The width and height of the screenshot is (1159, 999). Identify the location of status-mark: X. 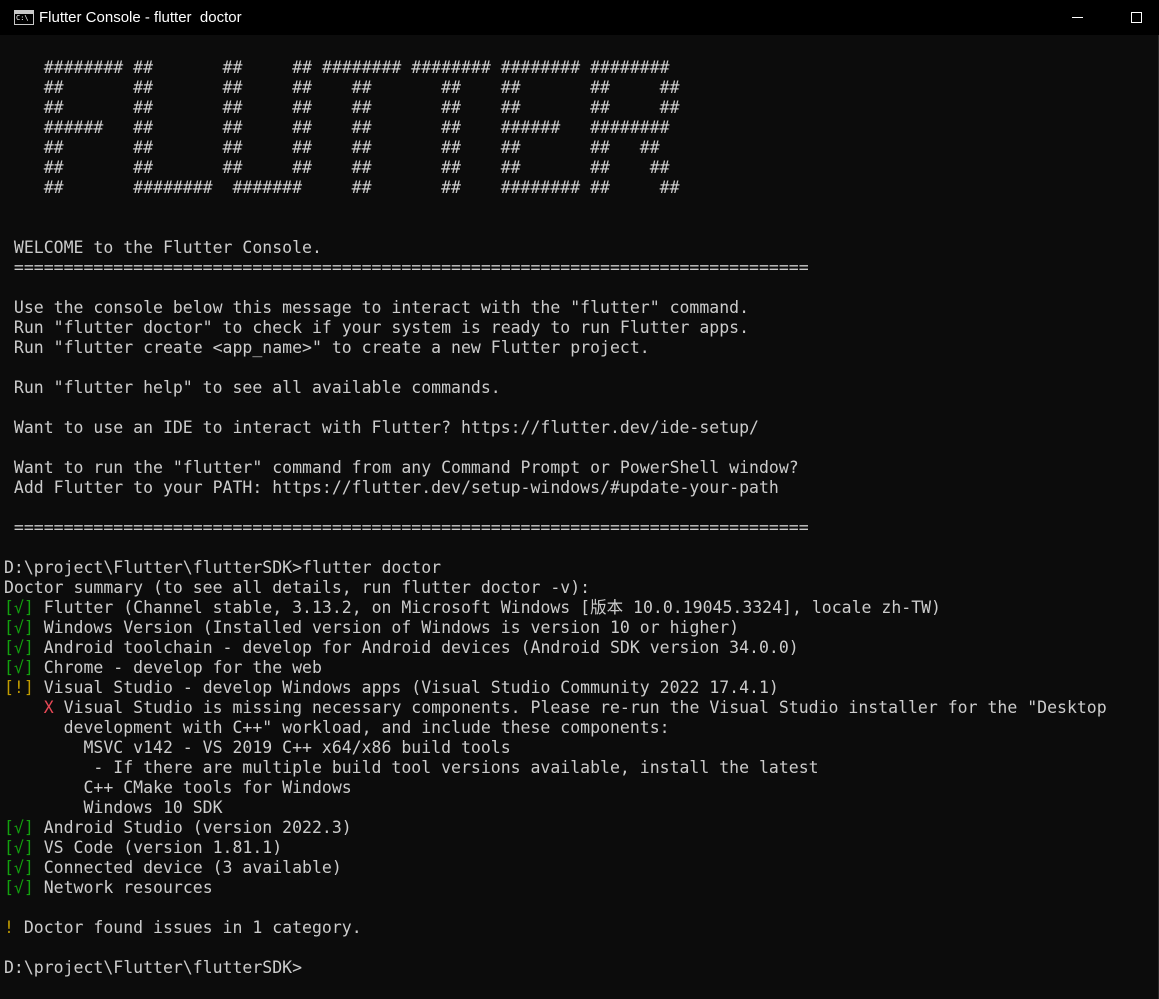
(48, 707).